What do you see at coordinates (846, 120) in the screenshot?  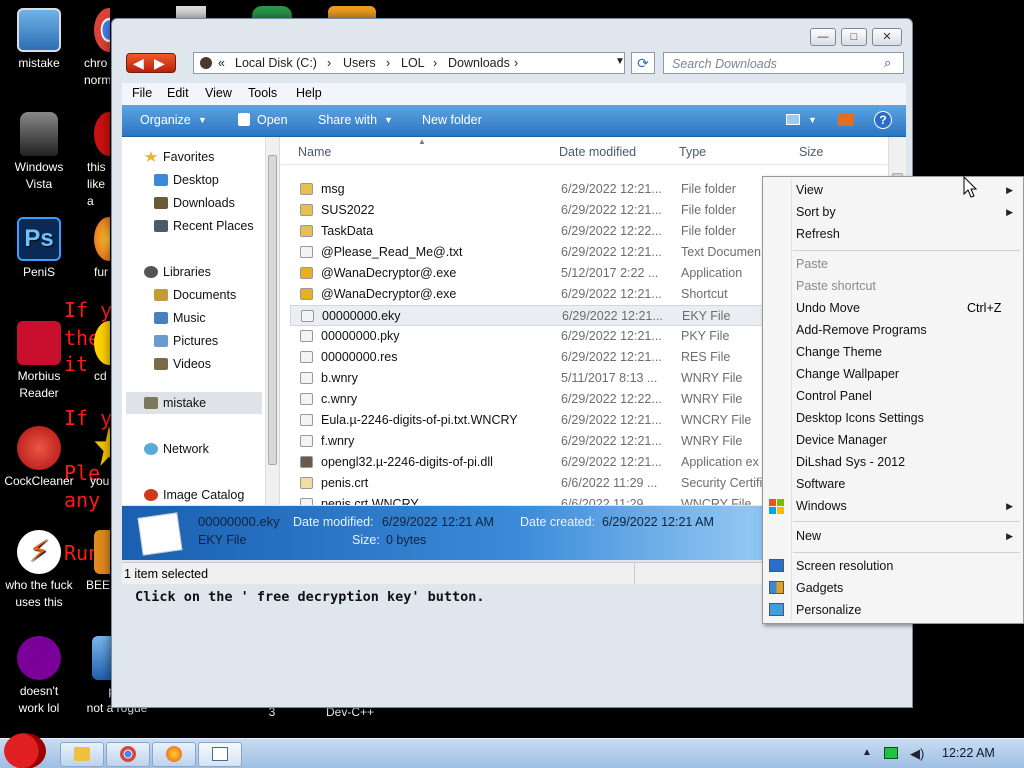 I see `preview-pane-icon` at bounding box center [846, 120].